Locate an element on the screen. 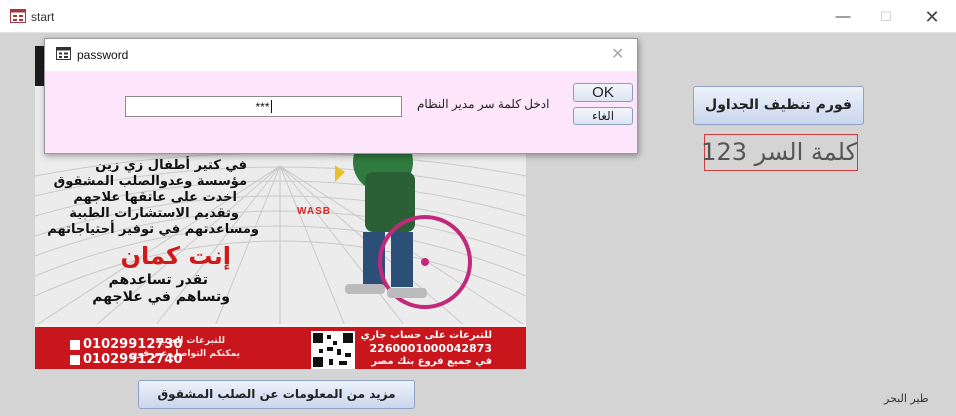 The image size is (956, 416). clean-tables-form-button: فورم تنظيف الجداول is located at coordinates (778, 105).